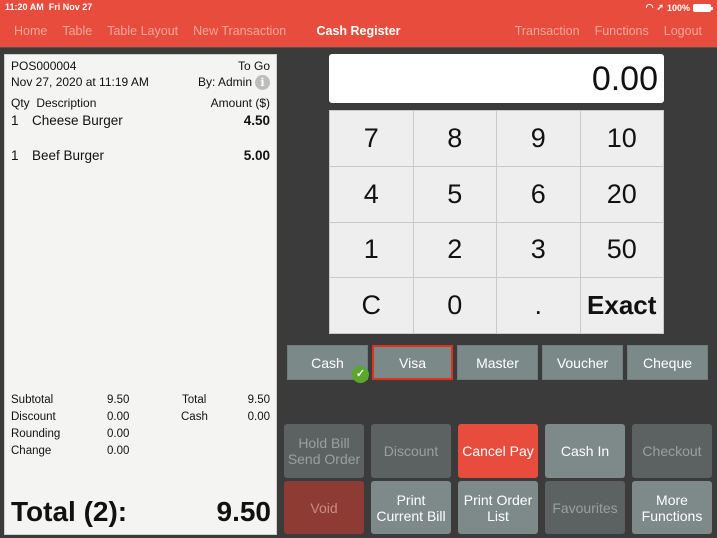 This screenshot has height=538, width=717. I want to click on order-id: POS000004, so click(44, 66).